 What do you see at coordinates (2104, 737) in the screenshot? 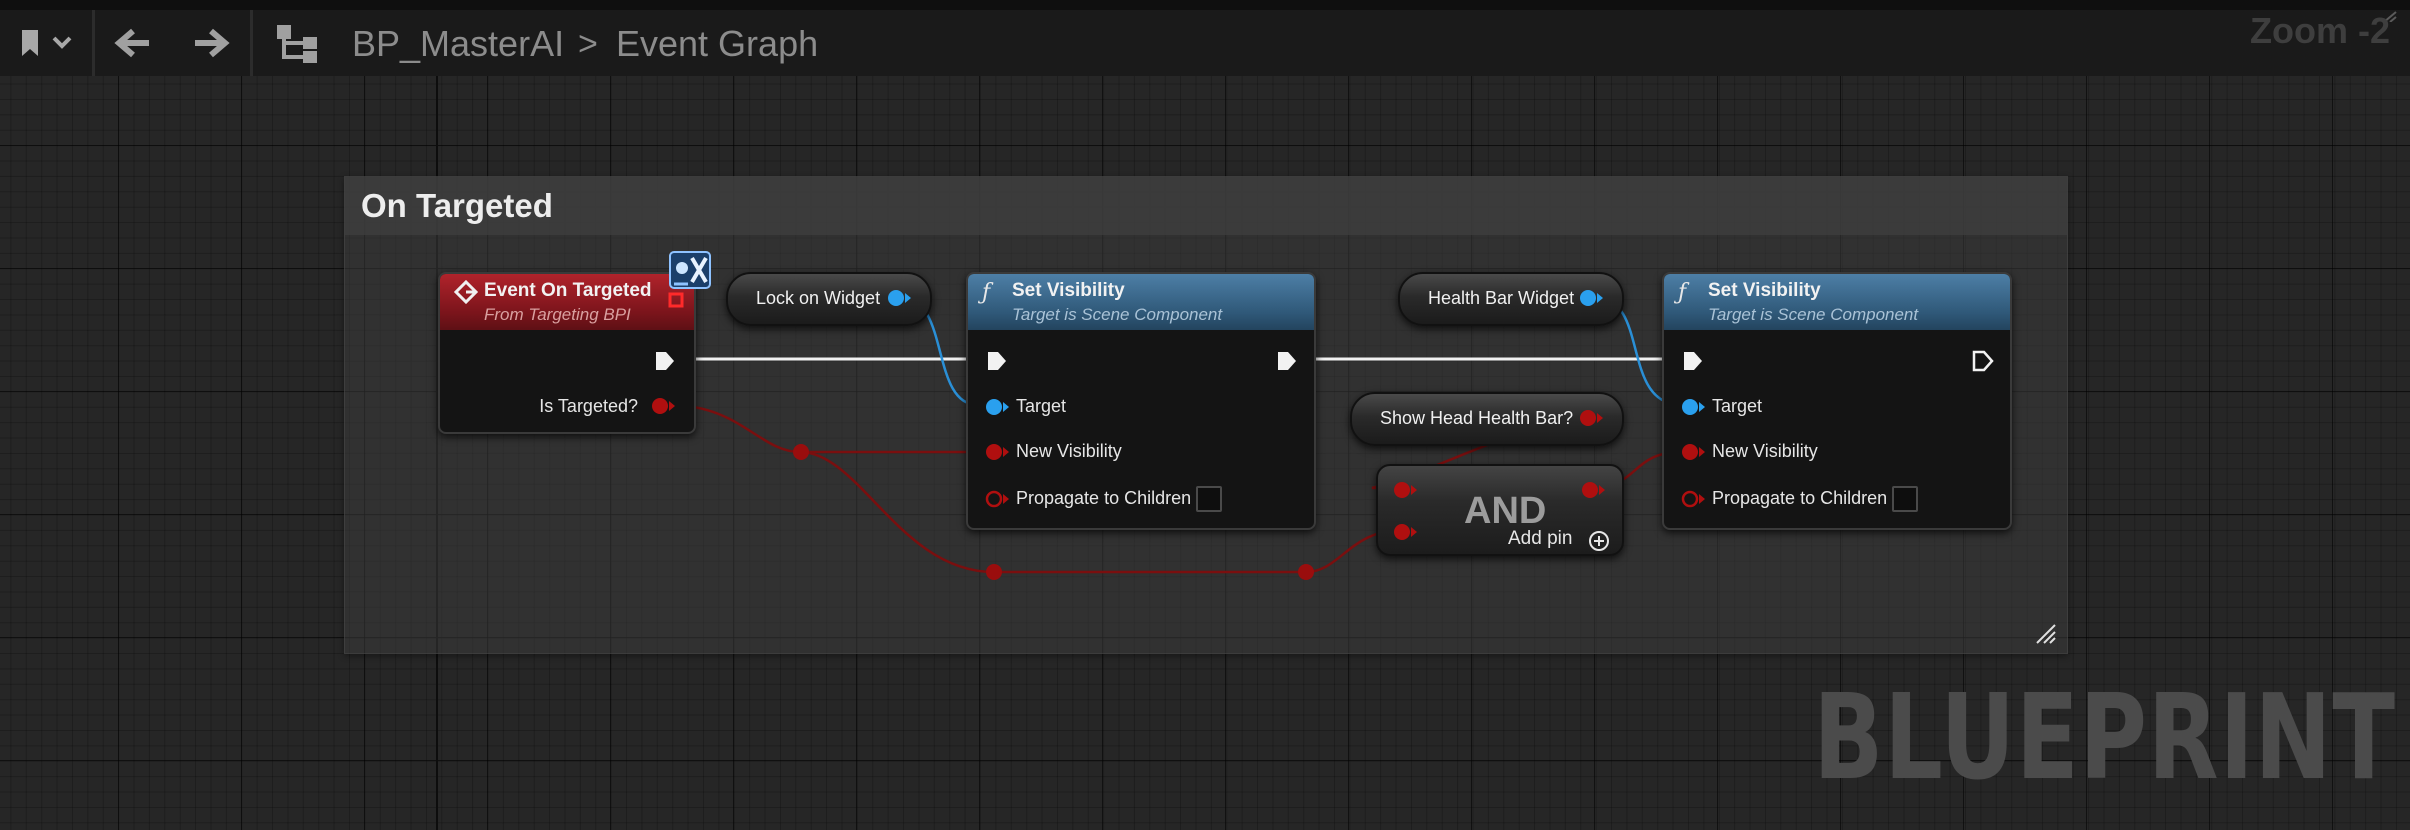
I see `blueprint-watermark: BLUEPRINT` at bounding box center [2104, 737].